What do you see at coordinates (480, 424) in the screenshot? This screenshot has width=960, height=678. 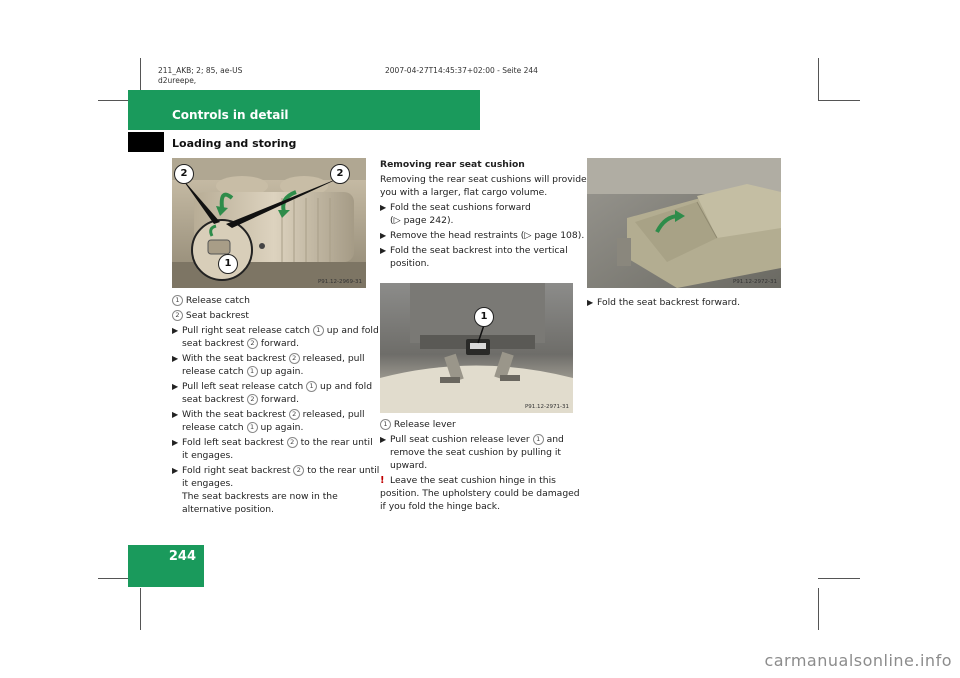 I see `legend-item: 1 Release lever` at bounding box center [480, 424].